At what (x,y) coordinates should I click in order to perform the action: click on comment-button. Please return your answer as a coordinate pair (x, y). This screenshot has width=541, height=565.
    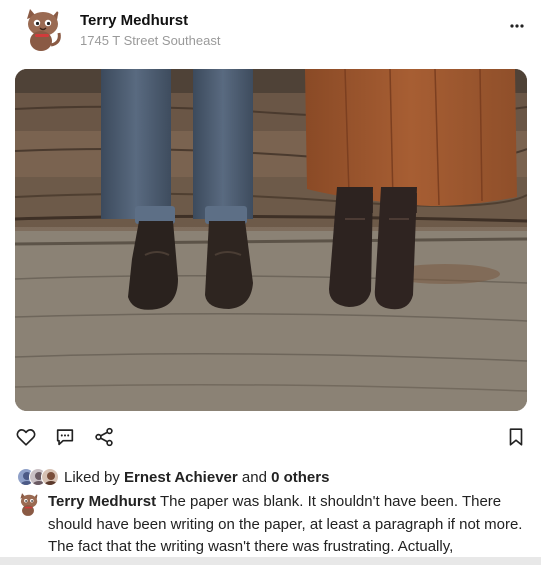
    Looking at the image, I should click on (65, 437).